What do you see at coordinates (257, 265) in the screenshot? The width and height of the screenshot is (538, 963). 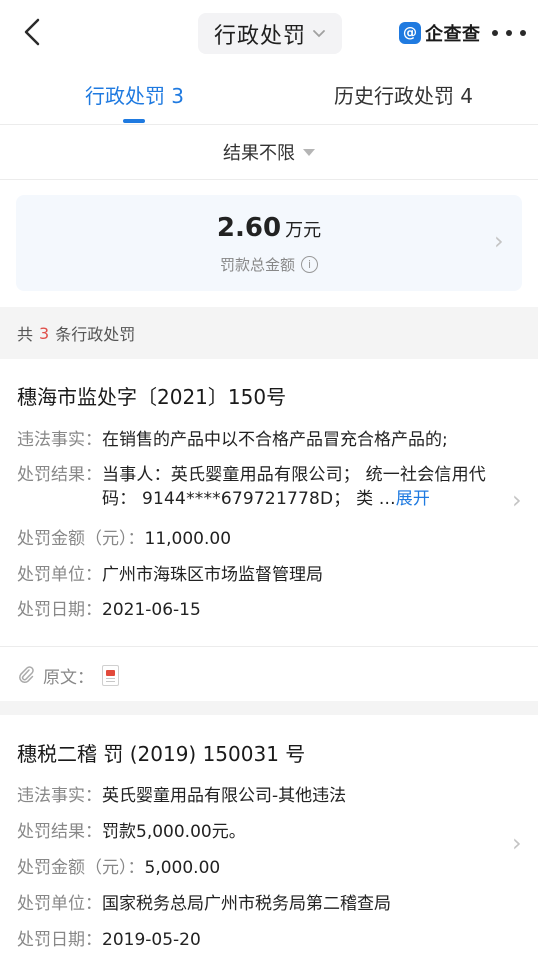 I see `fine-total-label: 罚款总金额` at bounding box center [257, 265].